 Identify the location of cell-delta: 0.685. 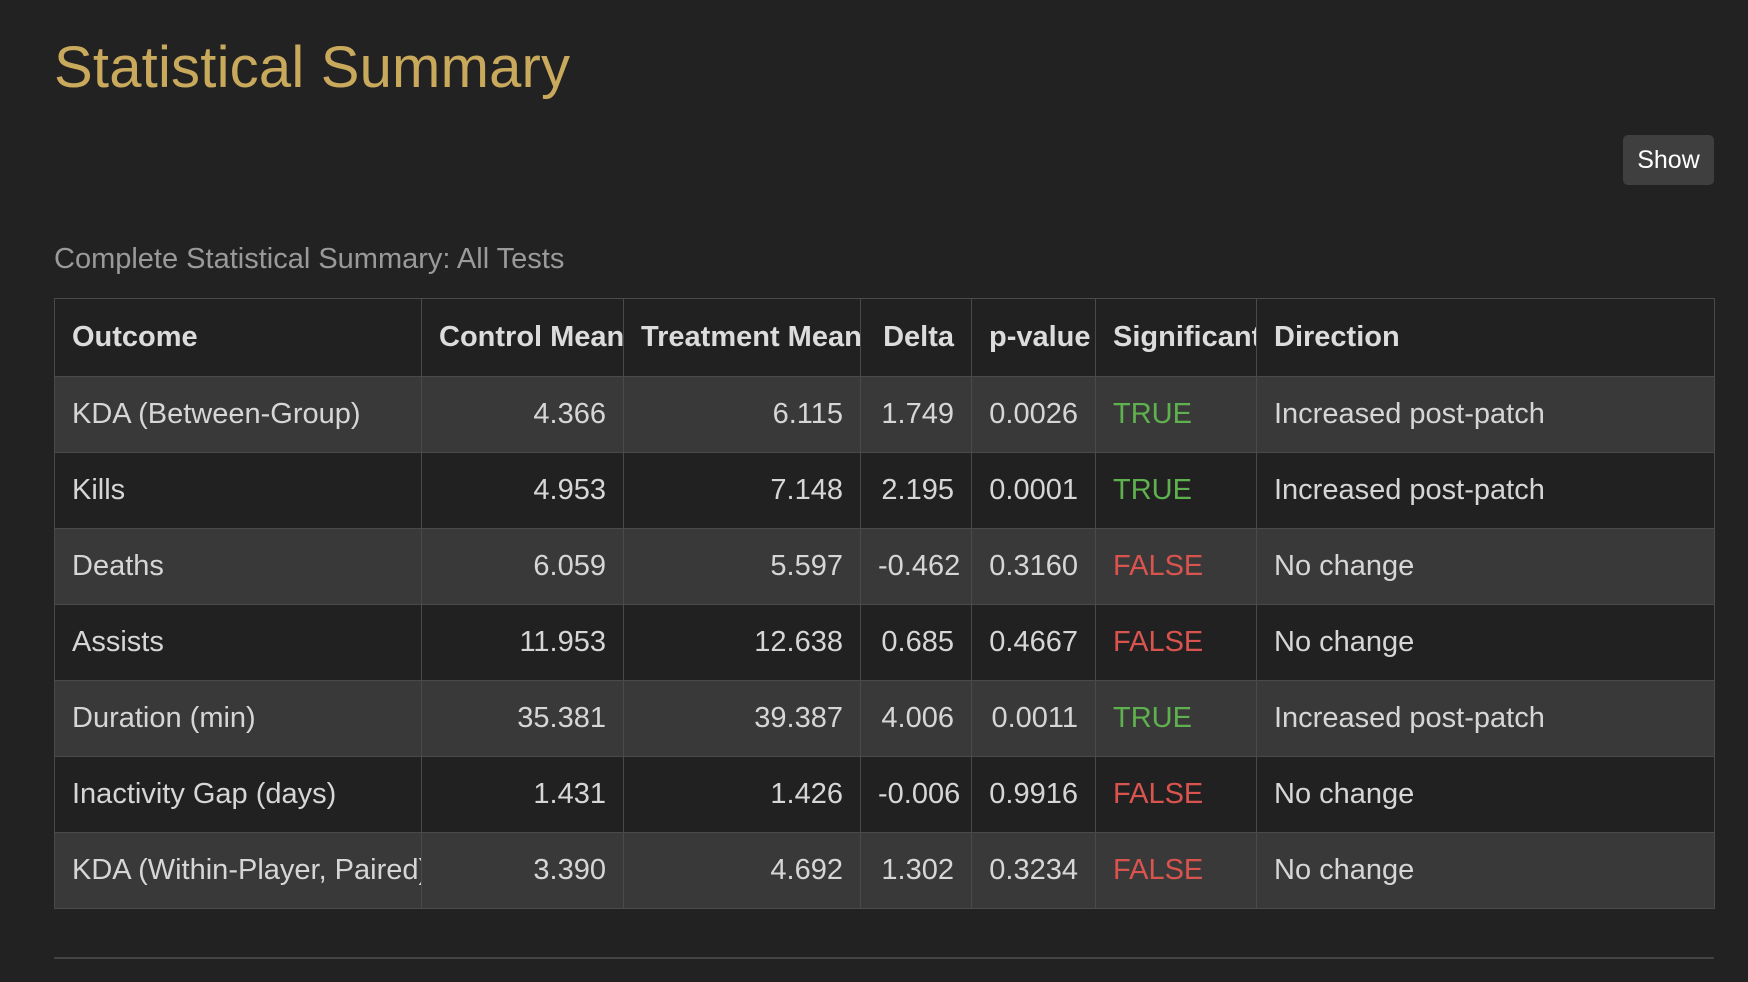
(916, 642).